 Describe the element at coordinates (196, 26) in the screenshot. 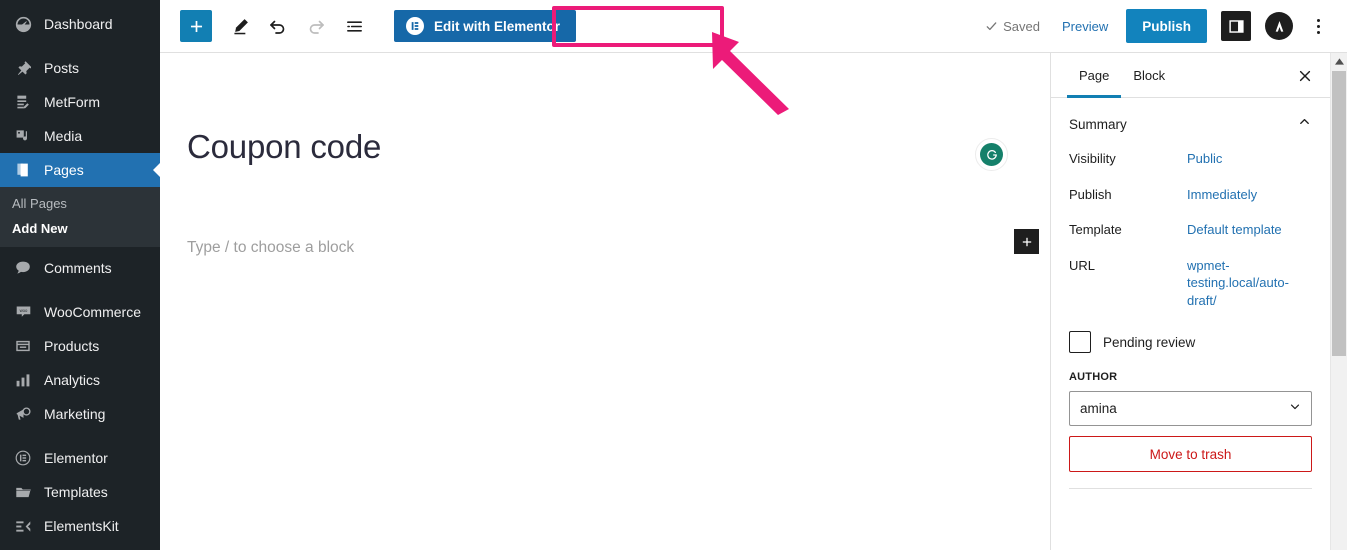

I see `block-inserter-button` at that location.